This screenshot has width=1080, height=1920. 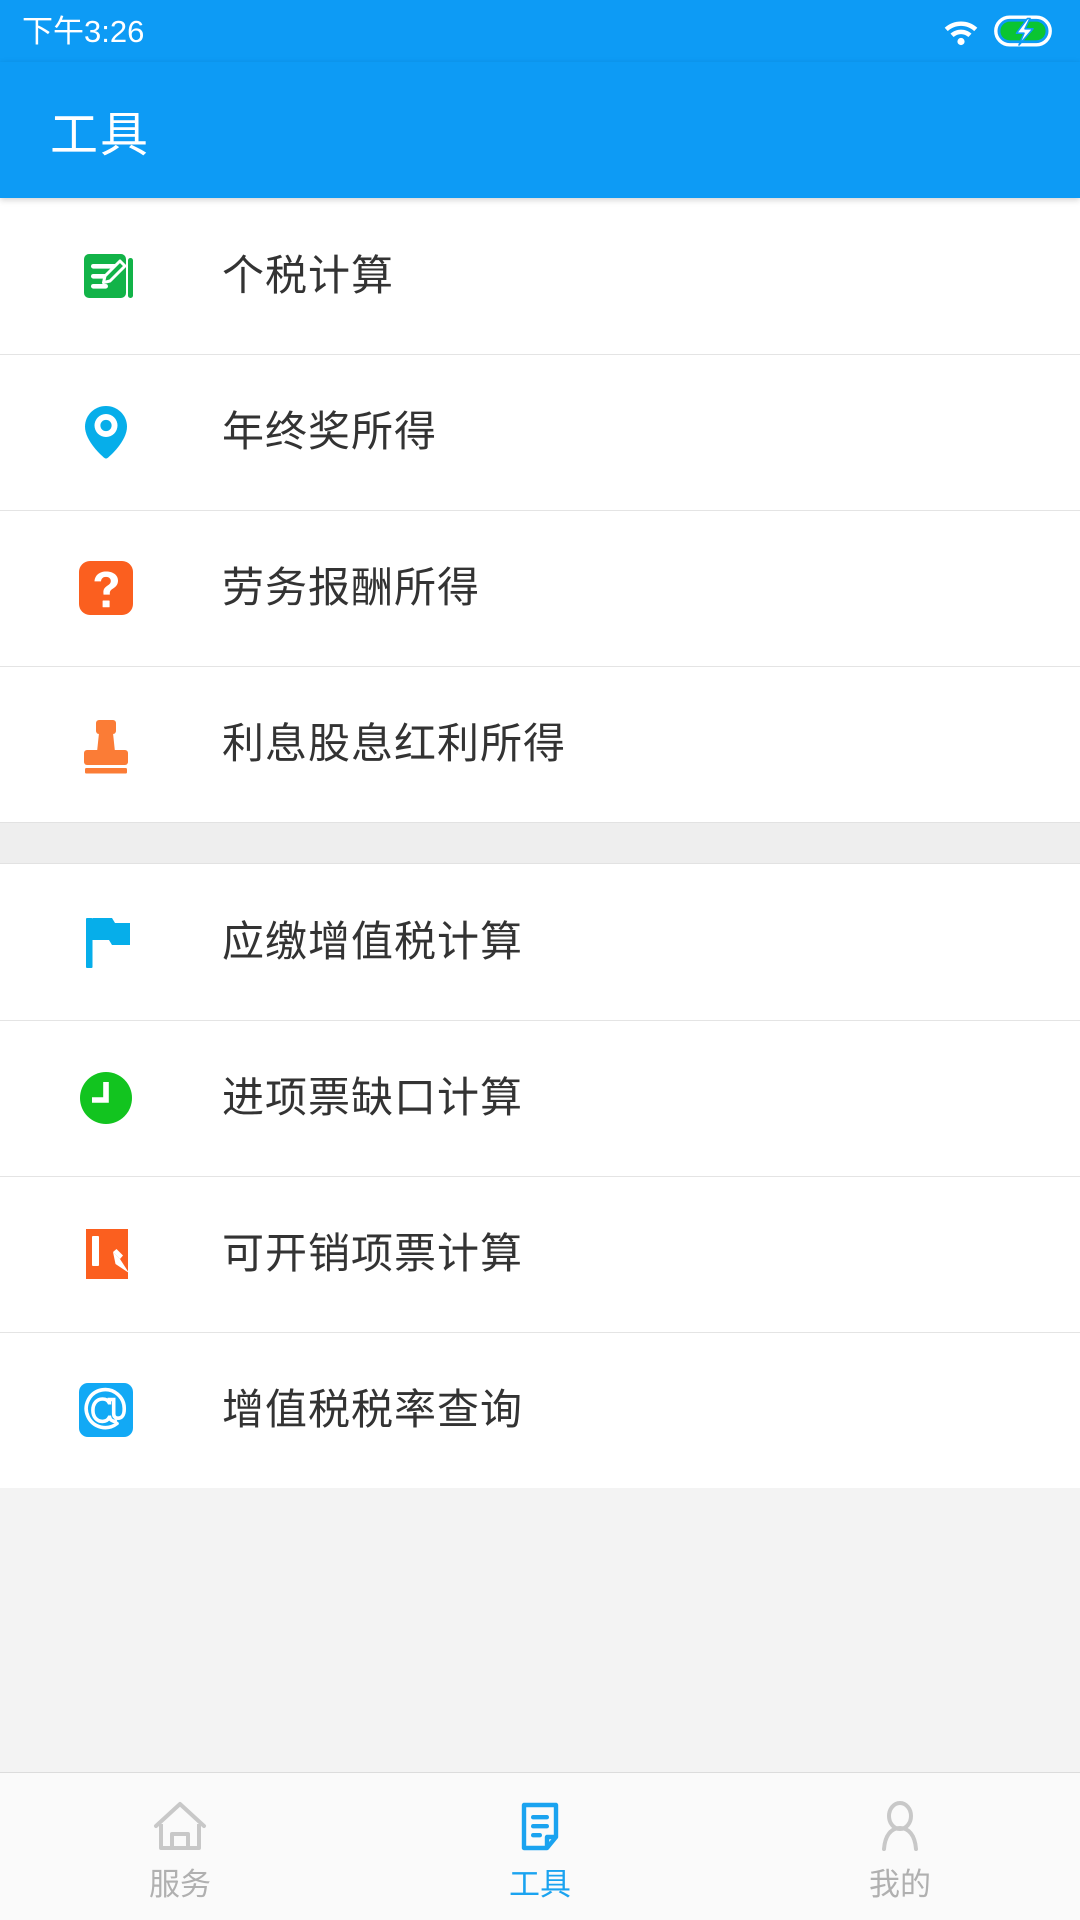 What do you see at coordinates (373, 941) in the screenshot?
I see `list-item-label: 应缴增值税计算` at bounding box center [373, 941].